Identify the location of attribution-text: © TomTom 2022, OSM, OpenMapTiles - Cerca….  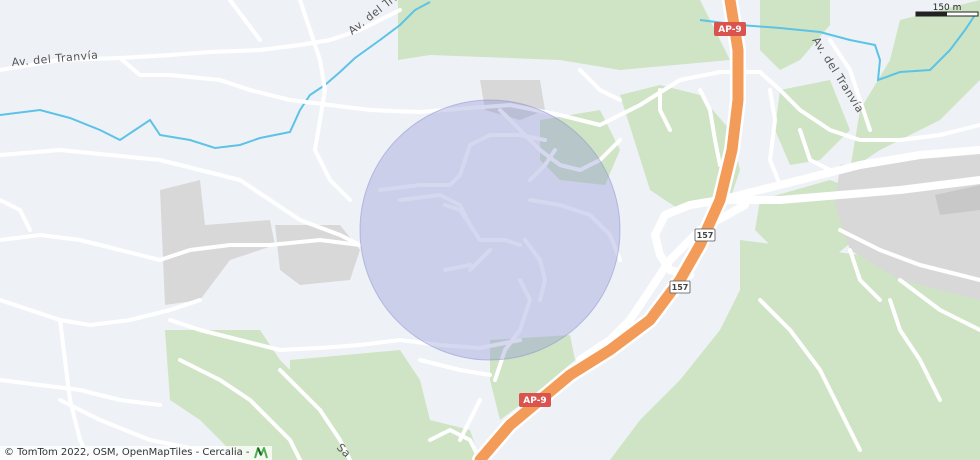
(127, 452).